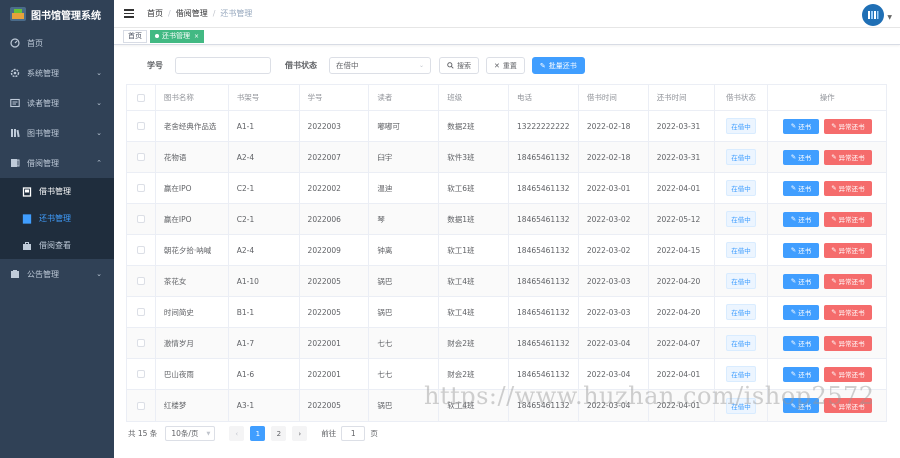 The height and width of the screenshot is (458, 900). Describe the element at coordinates (99, 163) in the screenshot. I see `chevron-up-icon: ⌃` at that location.